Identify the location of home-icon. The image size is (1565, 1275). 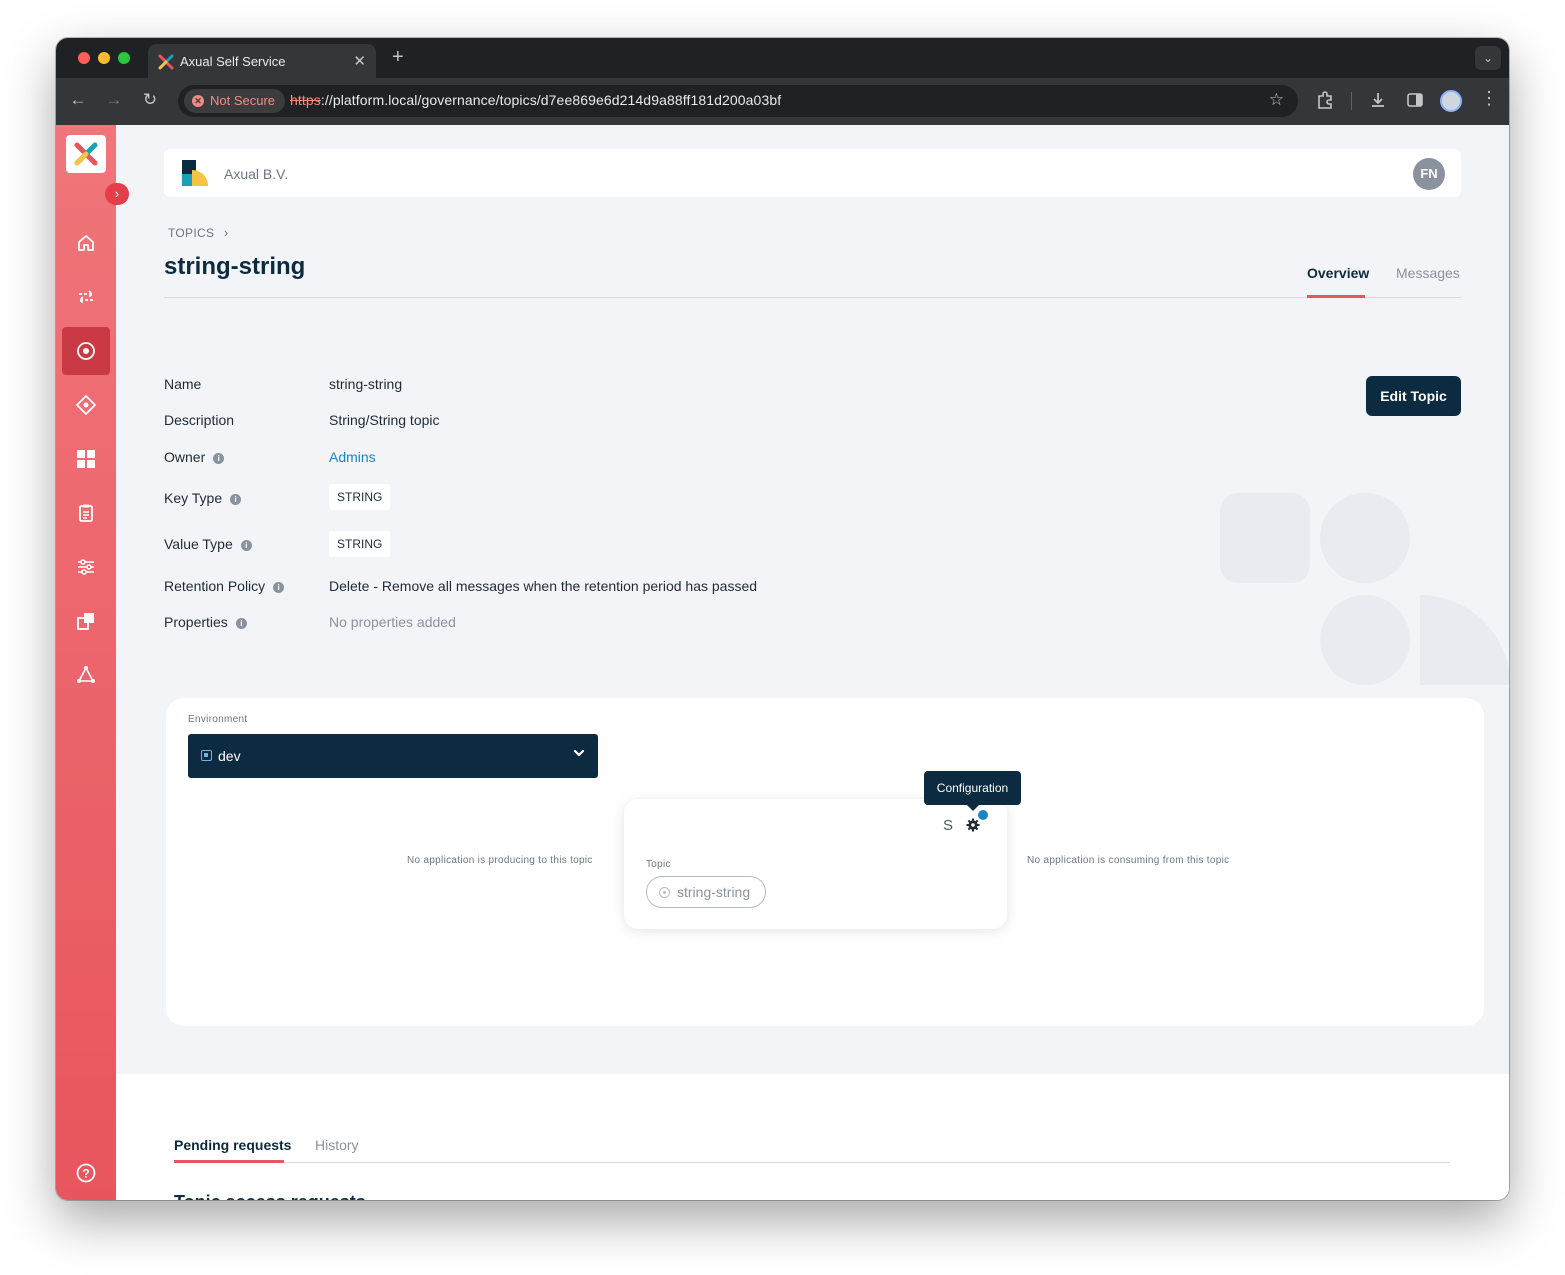
(86, 243).